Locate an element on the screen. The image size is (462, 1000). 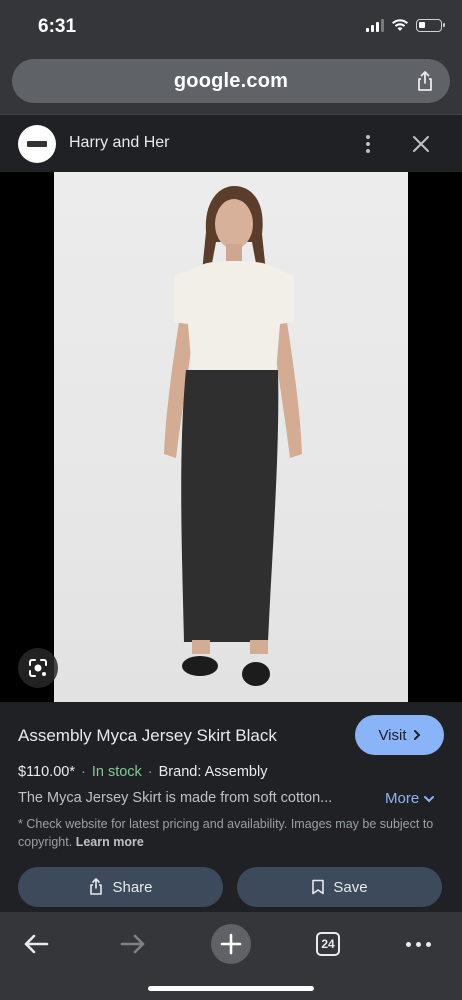
save-label: Save is located at coordinates (350, 887).